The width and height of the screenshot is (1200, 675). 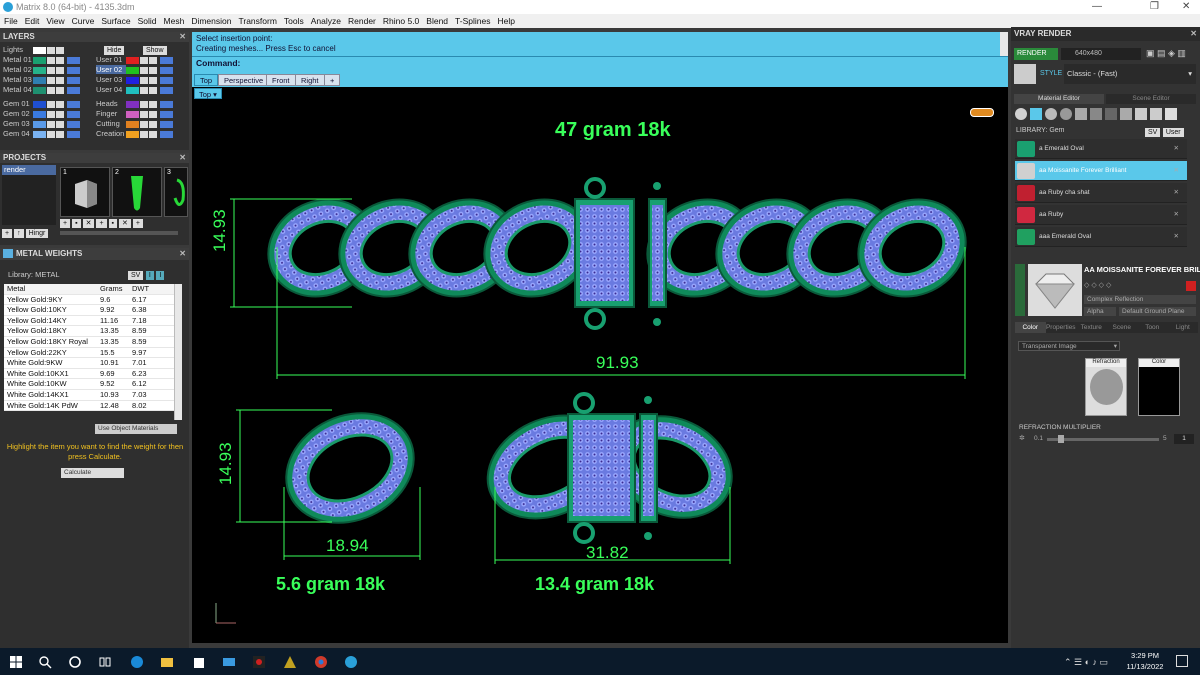 I want to click on mail-icon, so click(x=229, y=662).